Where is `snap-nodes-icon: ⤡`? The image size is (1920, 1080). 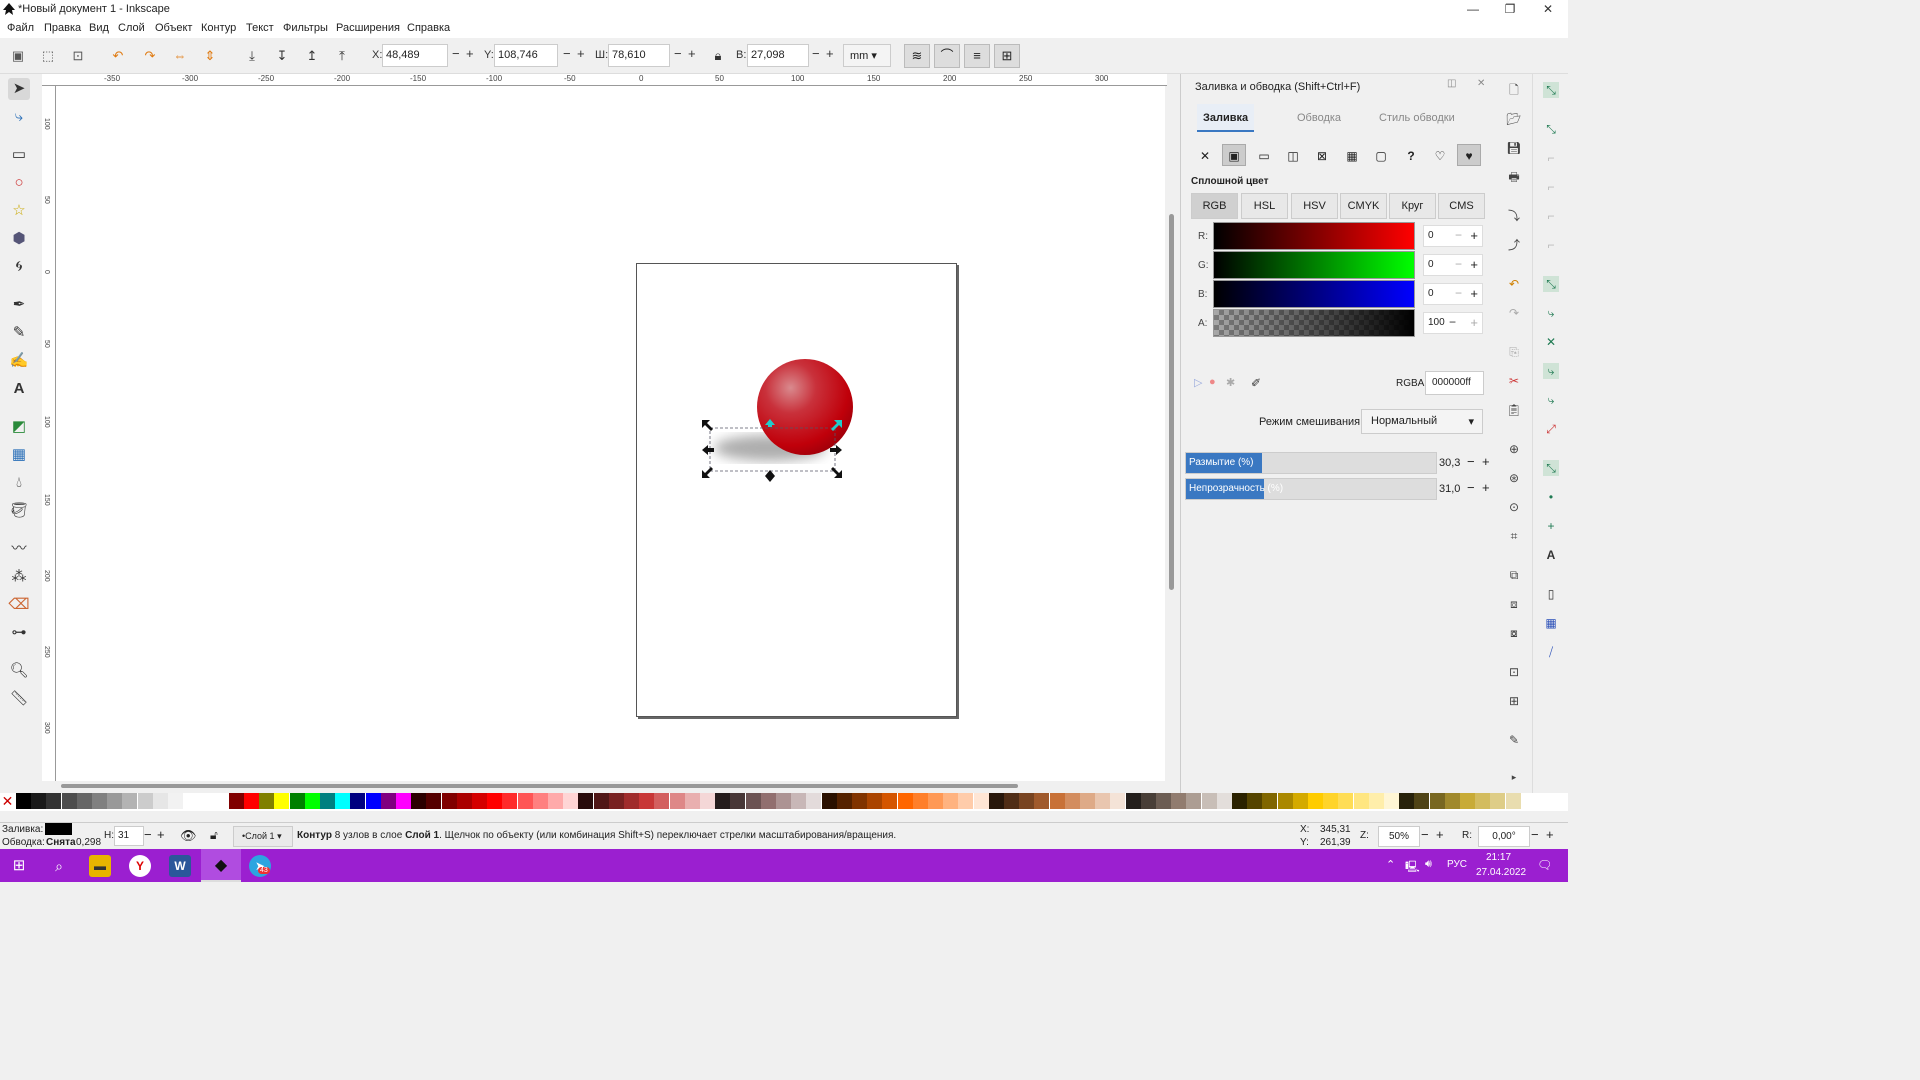 snap-nodes-icon: ⤡ is located at coordinates (1551, 284).